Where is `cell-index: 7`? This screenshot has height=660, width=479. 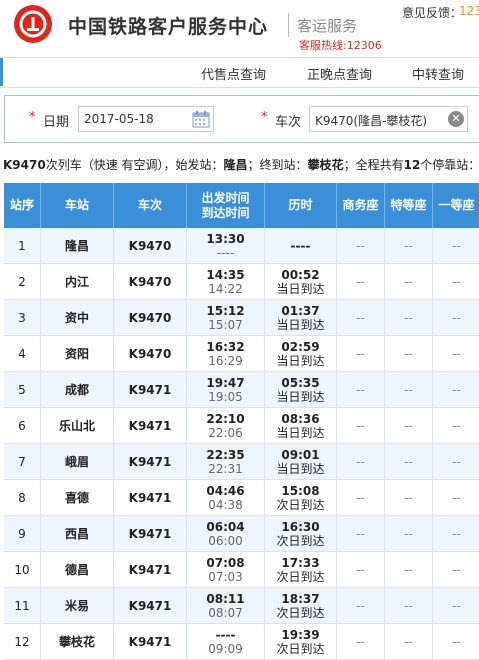 cell-index: 7 is located at coordinates (22, 461).